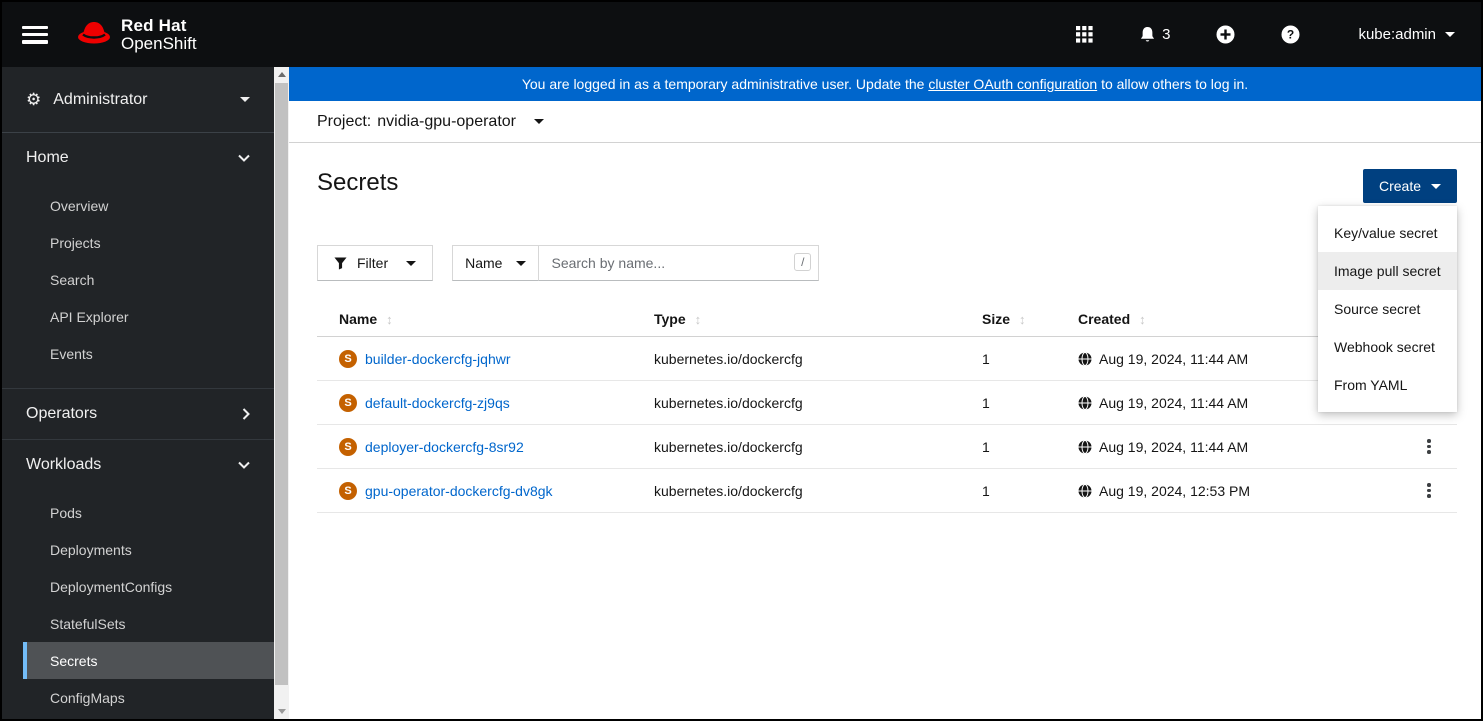  I want to click on column-header-name: Name ↕, so click(474, 319).